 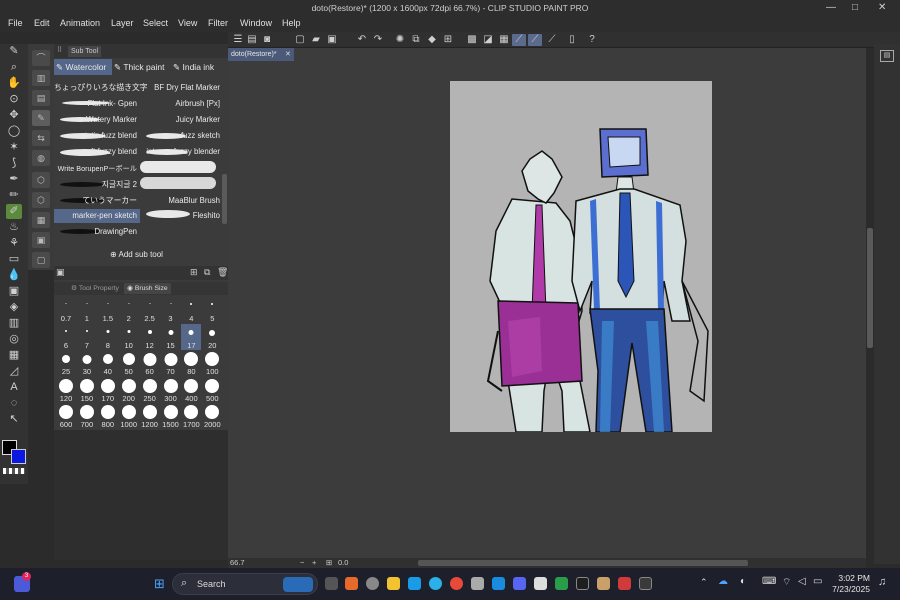 What do you see at coordinates (194, 272) in the screenshot?
I see `add-icon: ⊞` at bounding box center [194, 272].